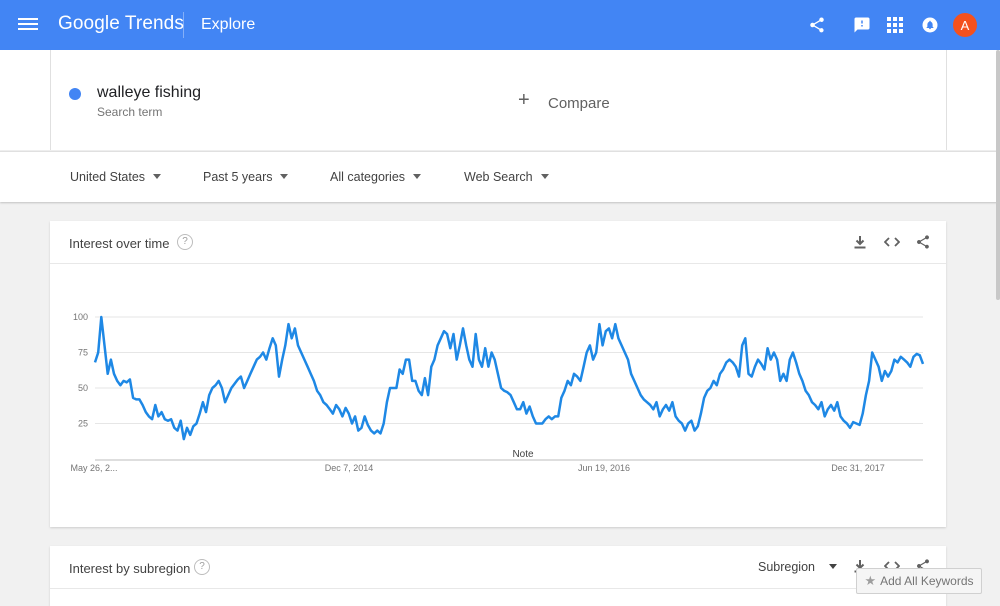 This screenshot has width=1000, height=606. I want to click on add-all-keywords-button: ★ Add All Keywords, so click(919, 581).